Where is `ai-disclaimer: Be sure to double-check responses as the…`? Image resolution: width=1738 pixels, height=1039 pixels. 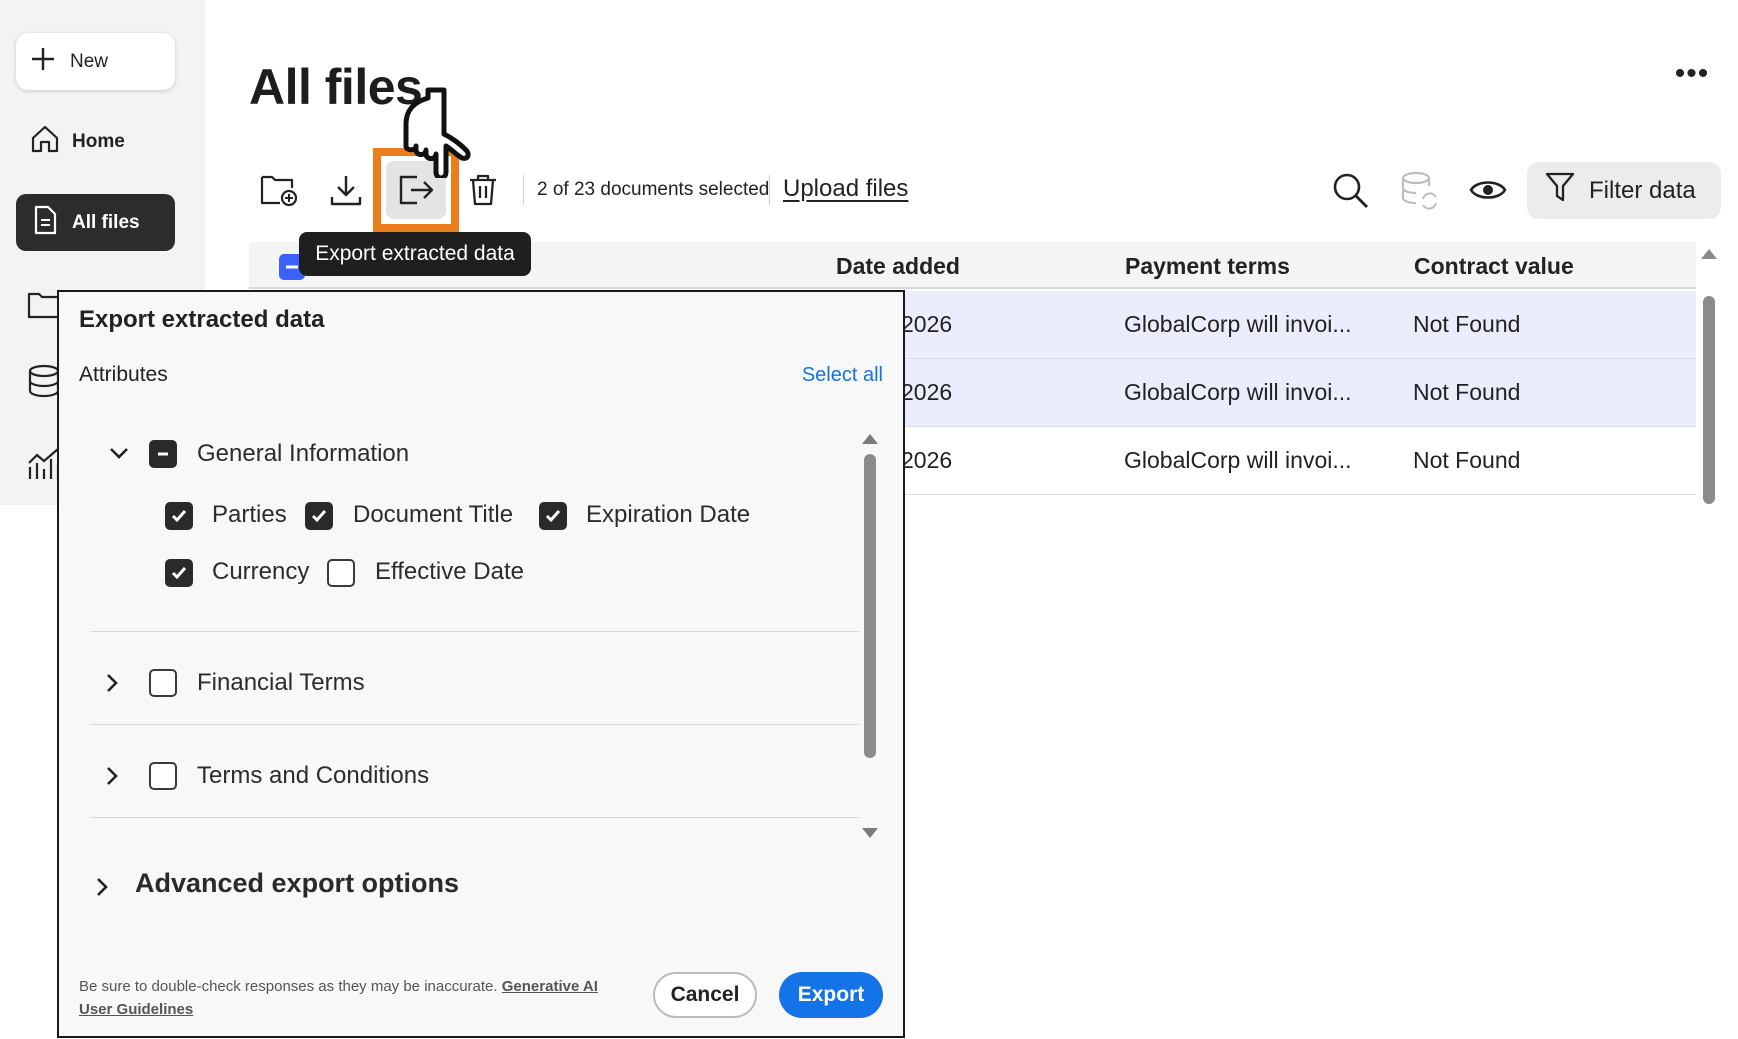
ai-disclaimer: Be sure to double-check responses as the… is located at coordinates (344, 998).